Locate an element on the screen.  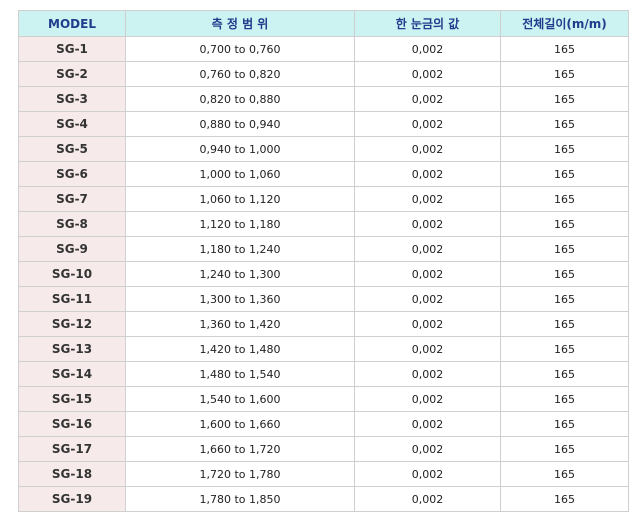
table-row: SG-14 1,480 to 1,540 0,002 165 is located at coordinates (323, 374).